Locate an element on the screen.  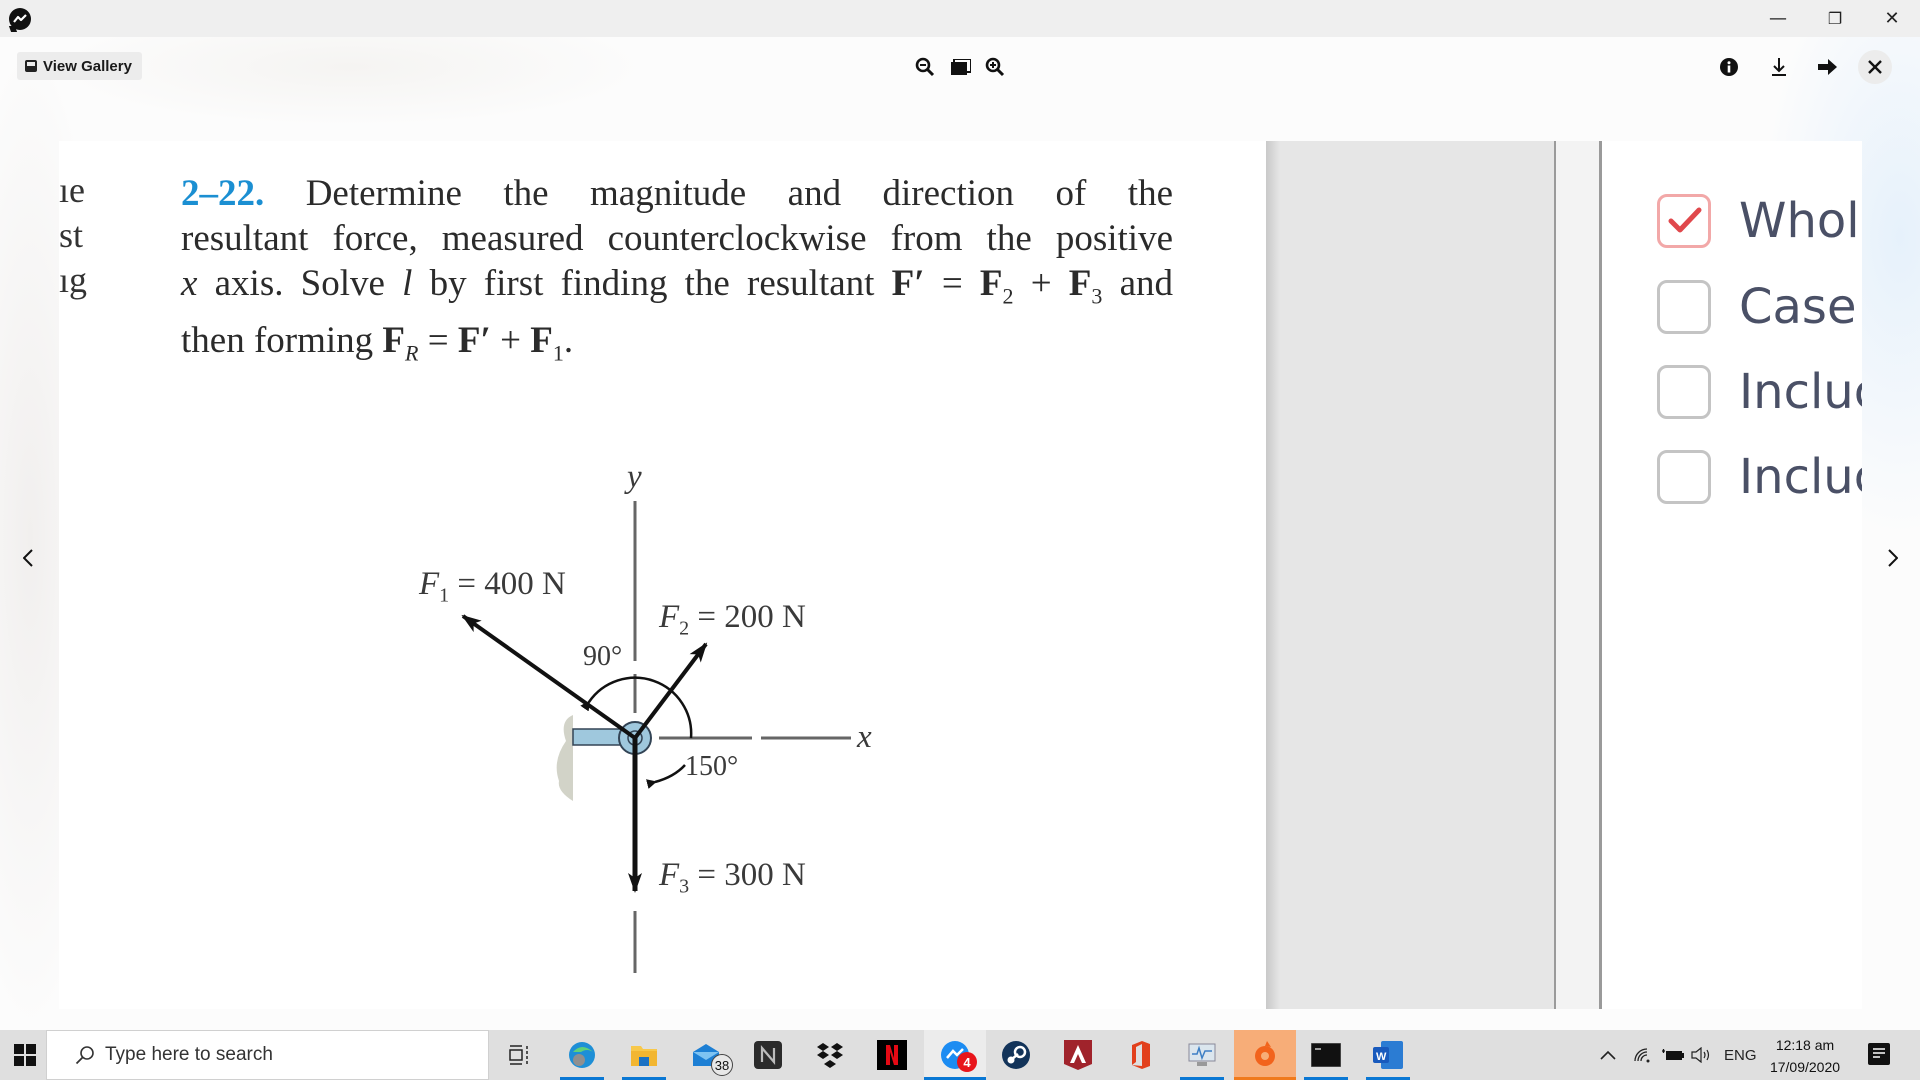
view-gallery-button: View Gallery is located at coordinates (79, 66).